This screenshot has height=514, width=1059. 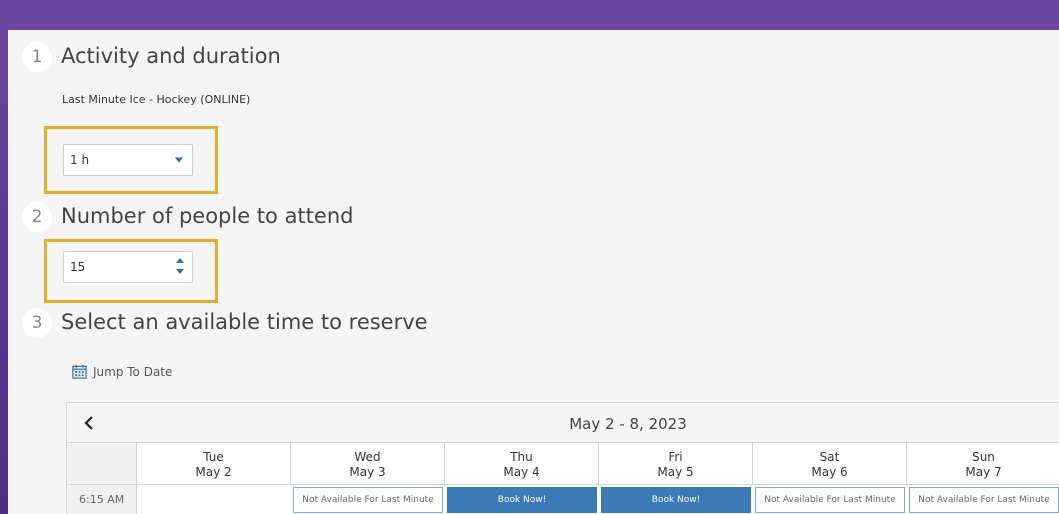 What do you see at coordinates (180, 260) in the screenshot?
I see `increment-icon` at bounding box center [180, 260].